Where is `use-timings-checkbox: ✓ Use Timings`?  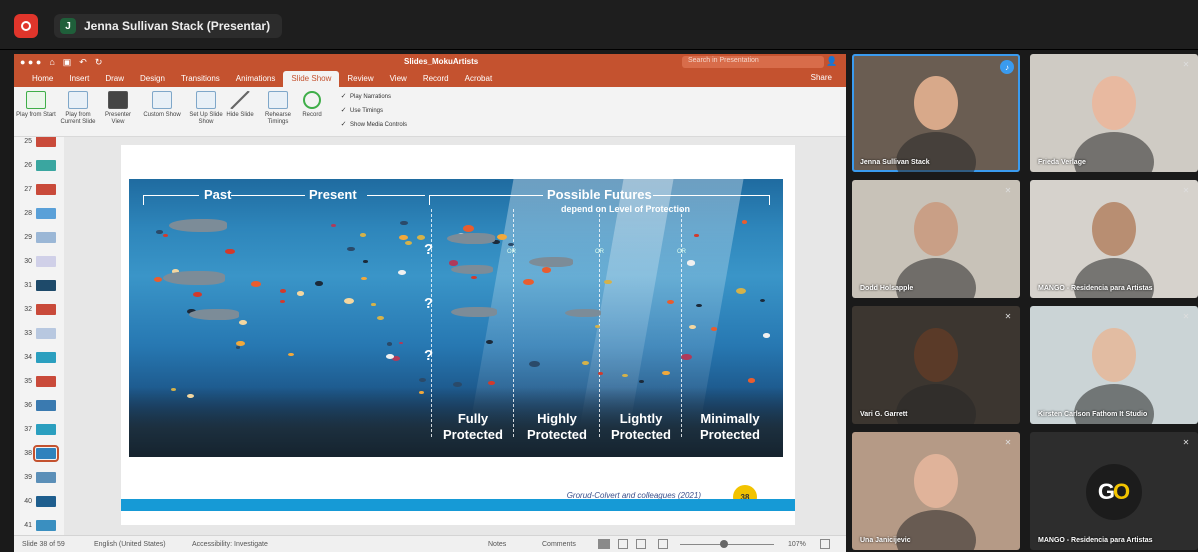 use-timings-checkbox: ✓ Use Timings is located at coordinates (361, 110).